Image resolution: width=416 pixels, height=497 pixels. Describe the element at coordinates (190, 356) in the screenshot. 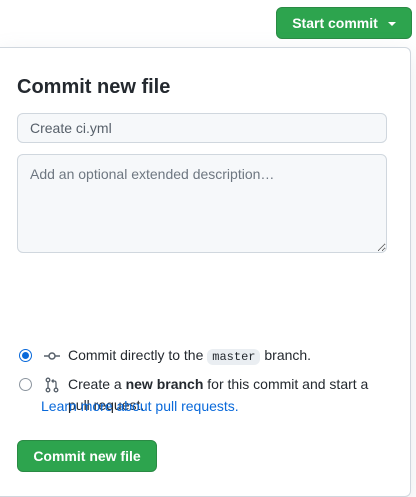

I see `commit-direct-text: Commit directly to the master branch.` at that location.